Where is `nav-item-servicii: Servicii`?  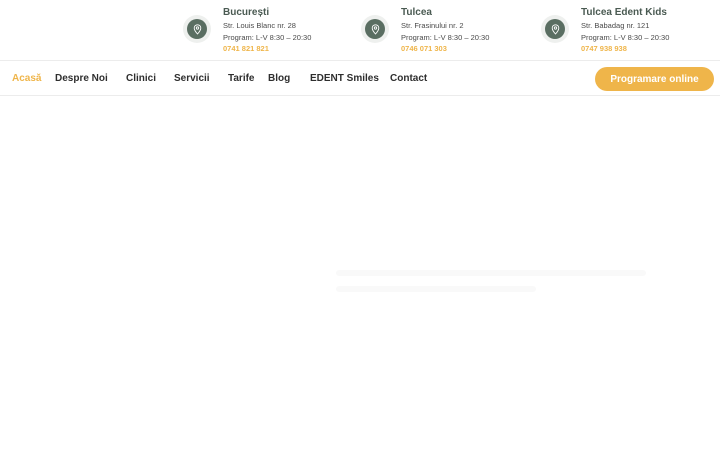
nav-item-servicii: Servicii is located at coordinates (192, 78).